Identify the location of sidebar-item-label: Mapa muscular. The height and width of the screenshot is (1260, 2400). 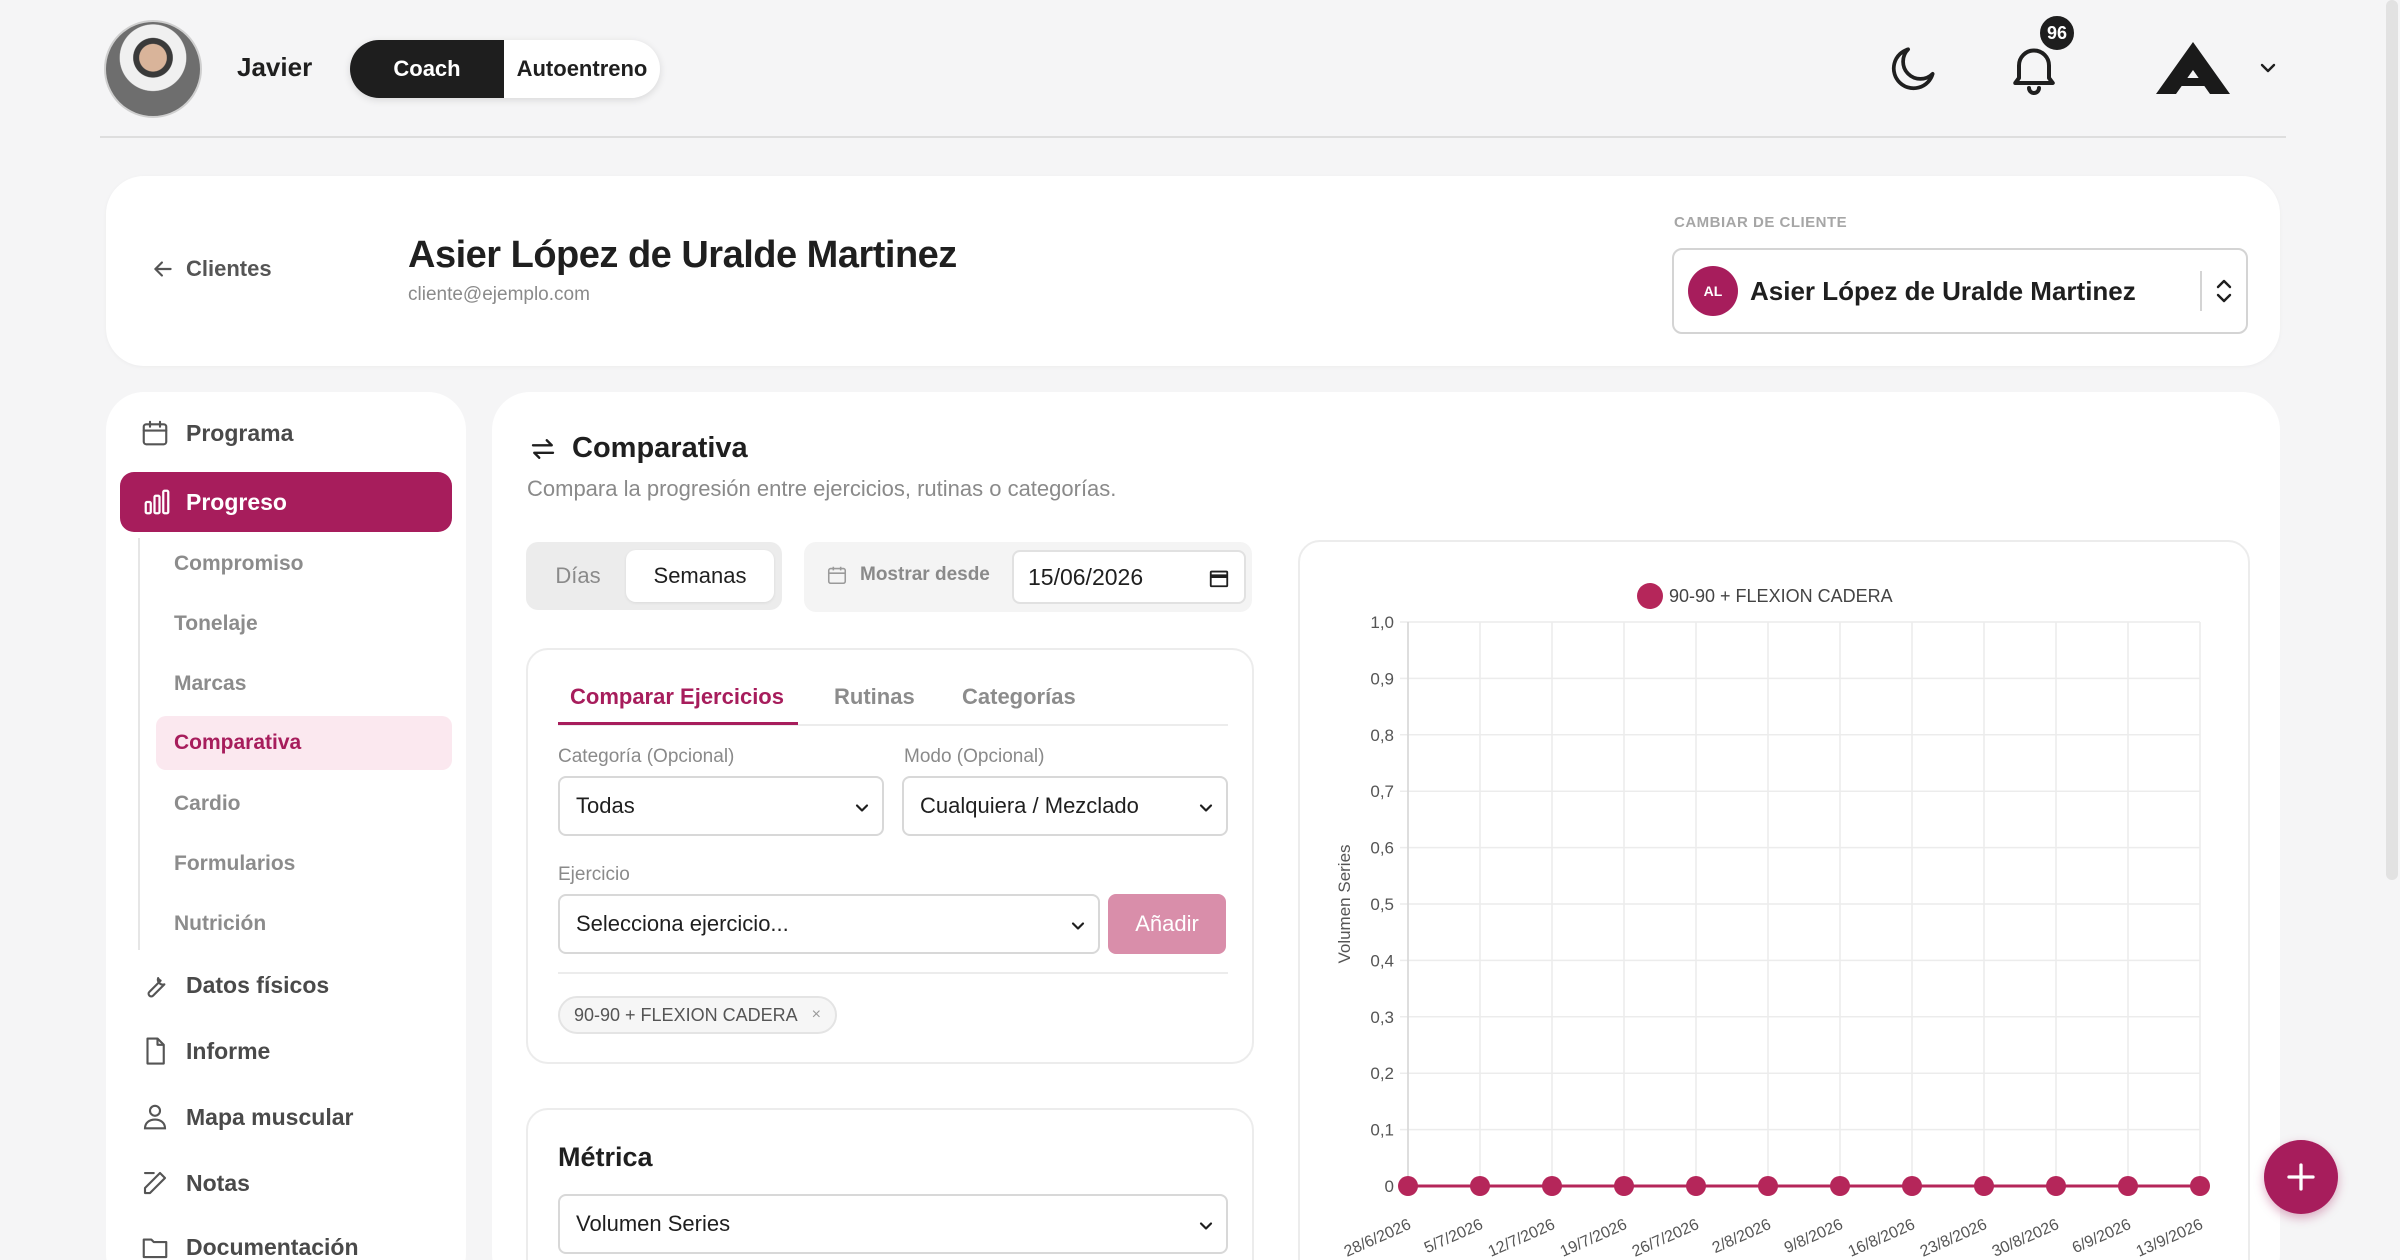
(270, 1116).